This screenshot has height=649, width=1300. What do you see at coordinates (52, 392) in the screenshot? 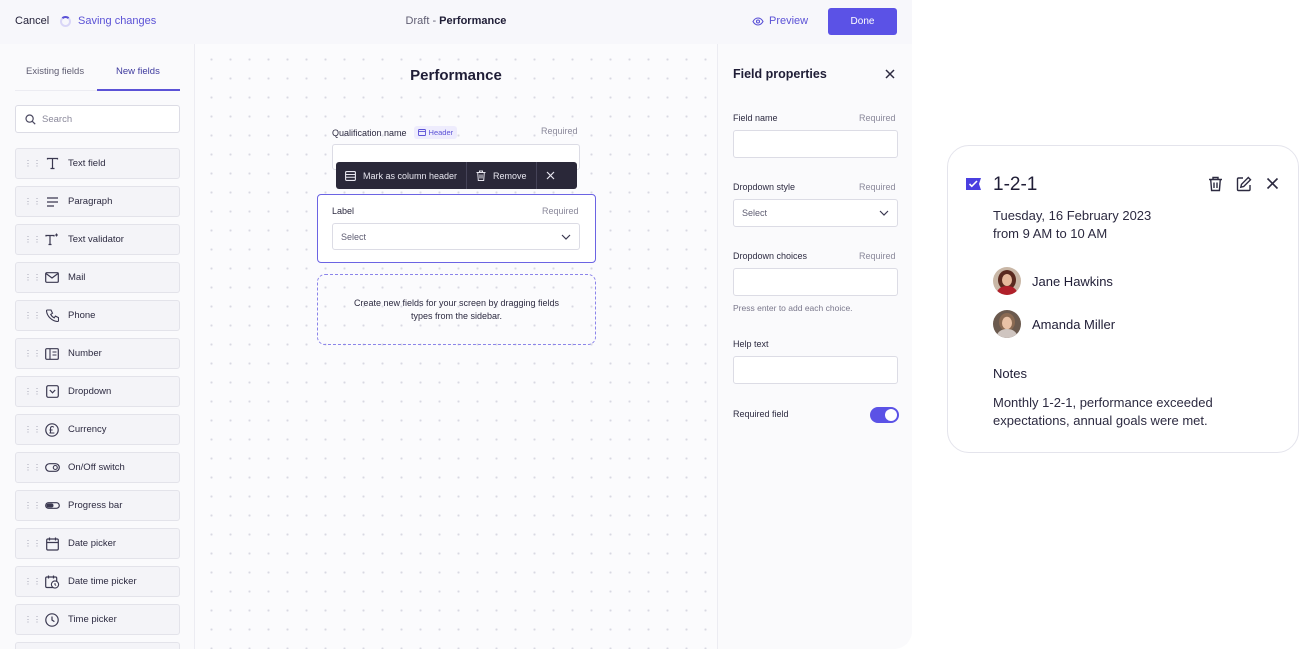
I see `dropdown-icon` at bounding box center [52, 392].